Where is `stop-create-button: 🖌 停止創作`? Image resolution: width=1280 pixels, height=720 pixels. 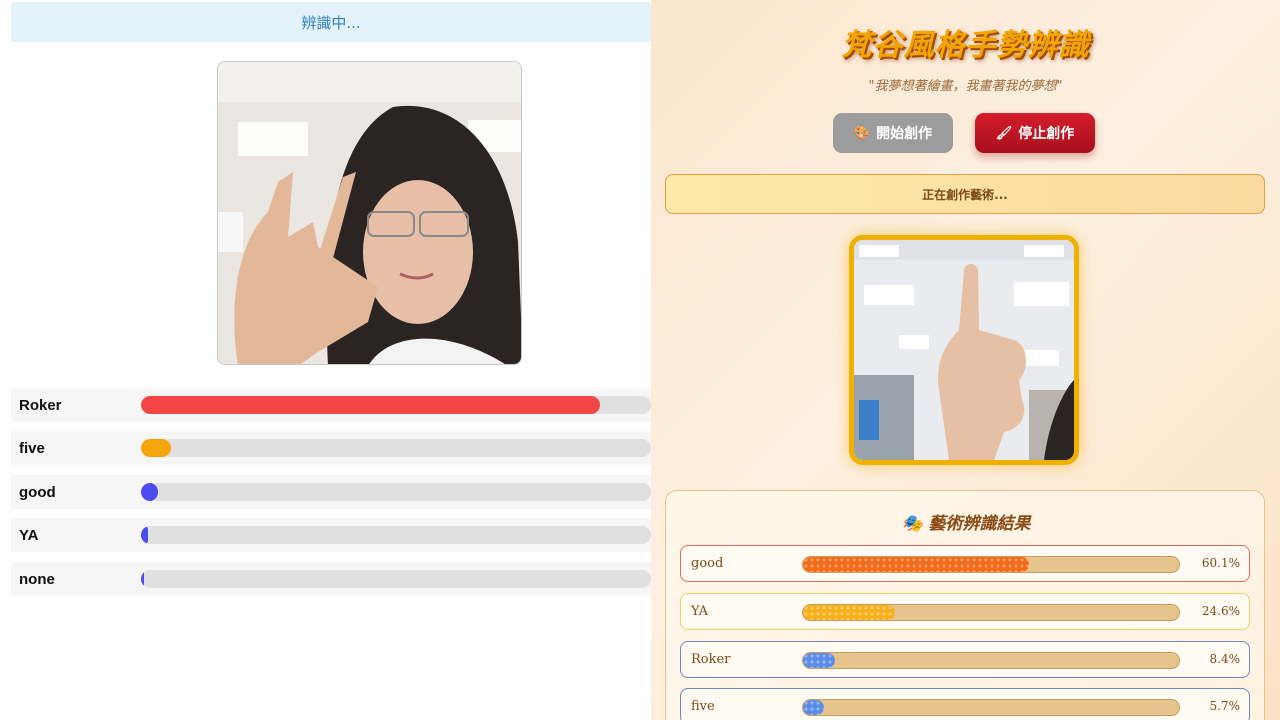
stop-create-button: 🖌 停止創作 is located at coordinates (1035, 133).